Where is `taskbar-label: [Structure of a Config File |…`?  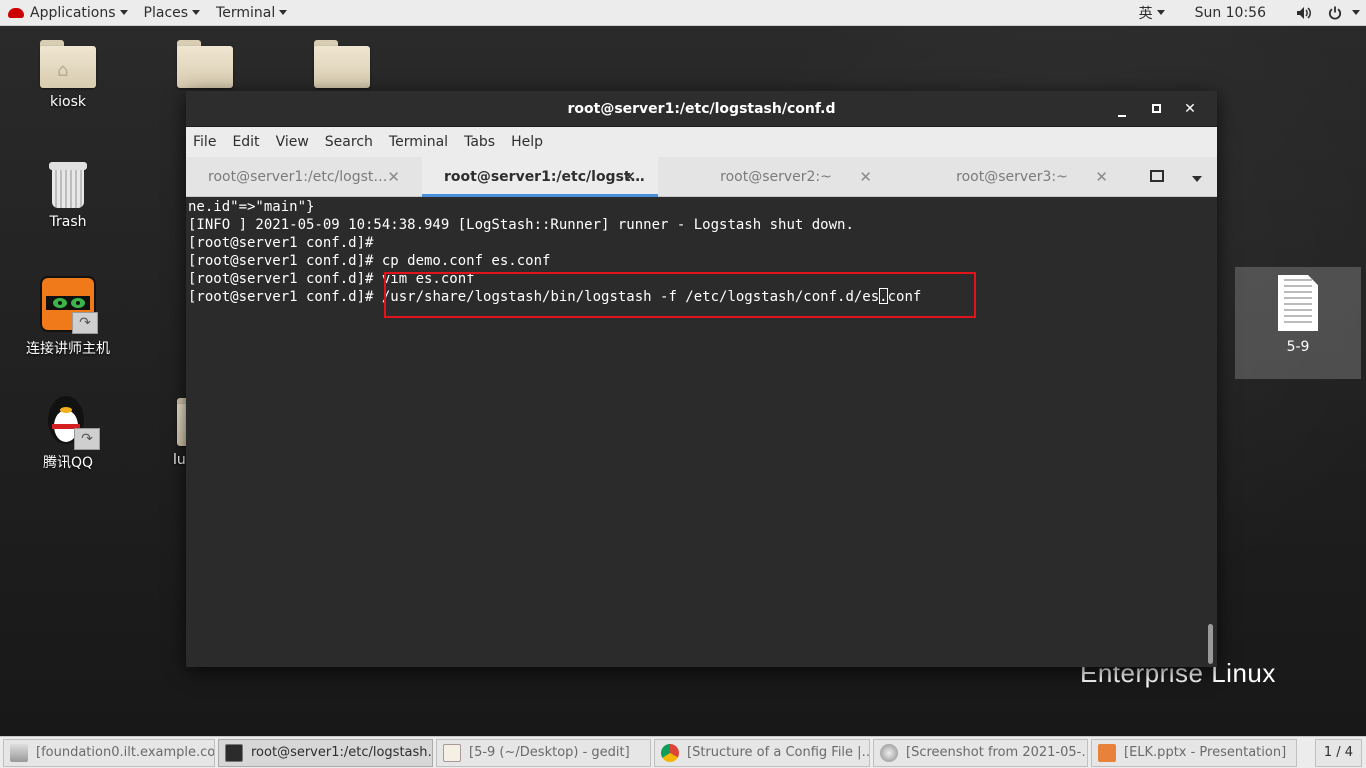
taskbar-label: [Structure of a Config File |… is located at coordinates (778, 752).